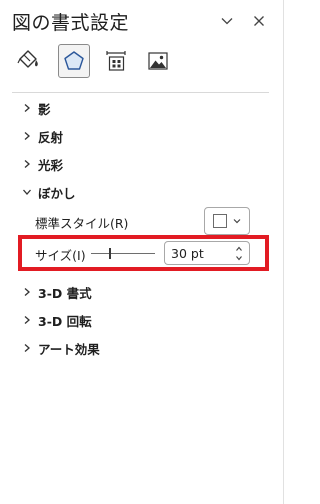  I want to click on section-glow: 光彩, so click(42, 164).